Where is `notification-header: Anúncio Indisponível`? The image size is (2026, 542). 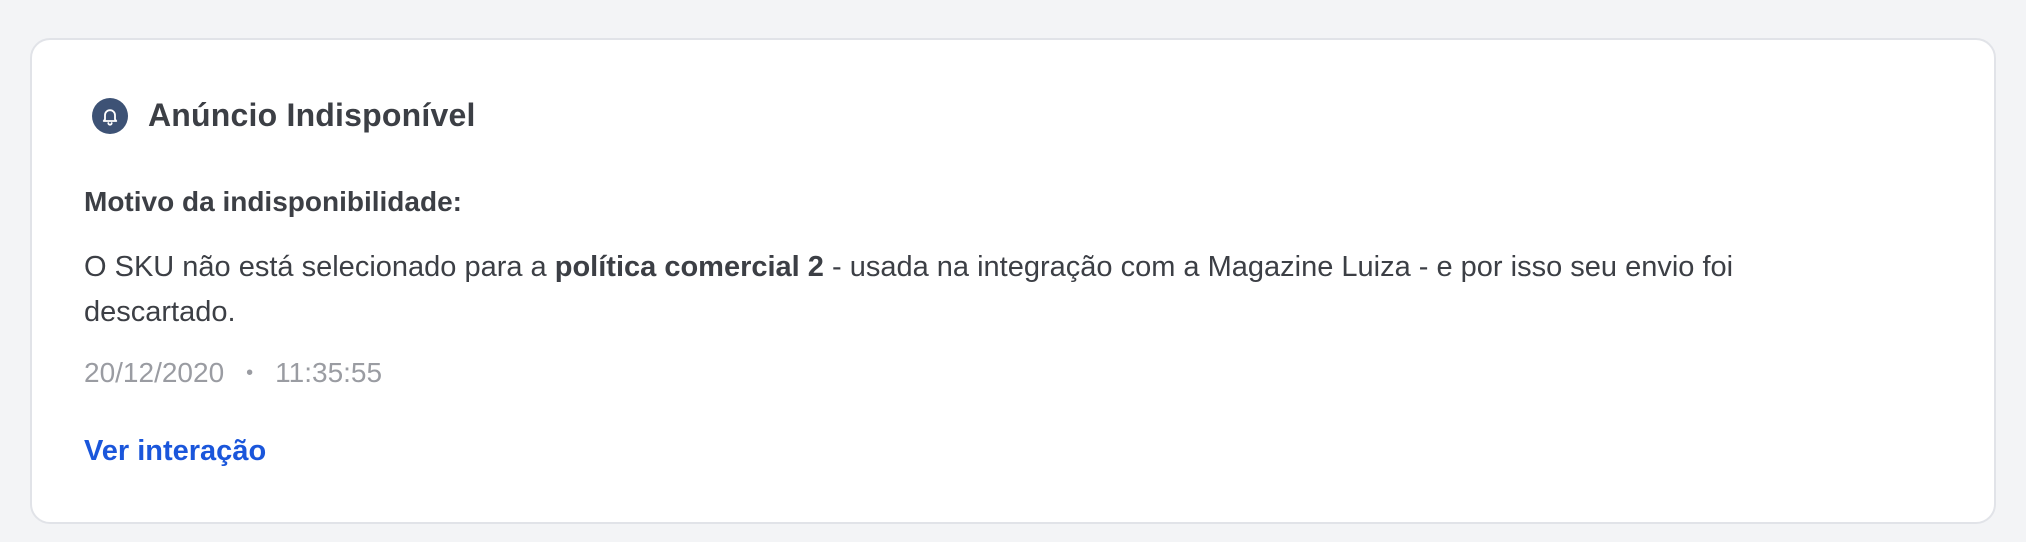
notification-header: Anúncio Indisponível is located at coordinates (284, 115).